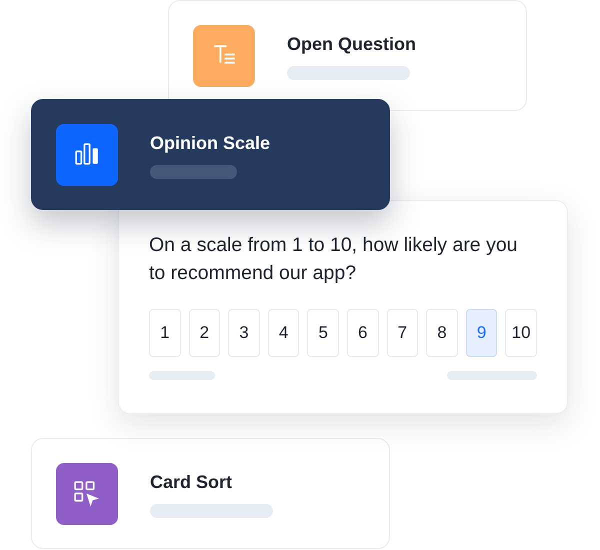 Image resolution: width=600 pixels, height=550 pixels. Describe the element at coordinates (521, 333) in the screenshot. I see `scale-option: 10` at that location.